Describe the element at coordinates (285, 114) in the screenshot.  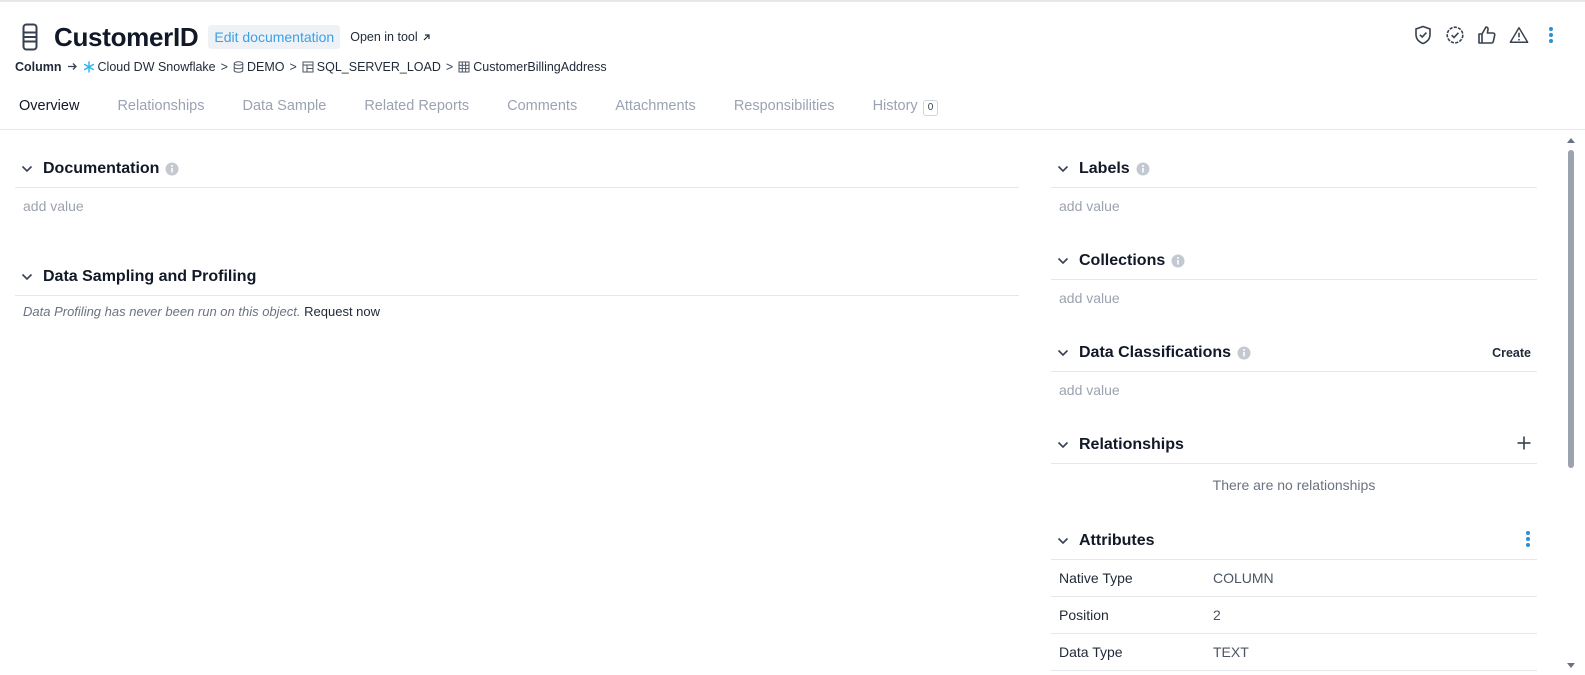
I see `tab-data-sample: Data Sample` at that location.